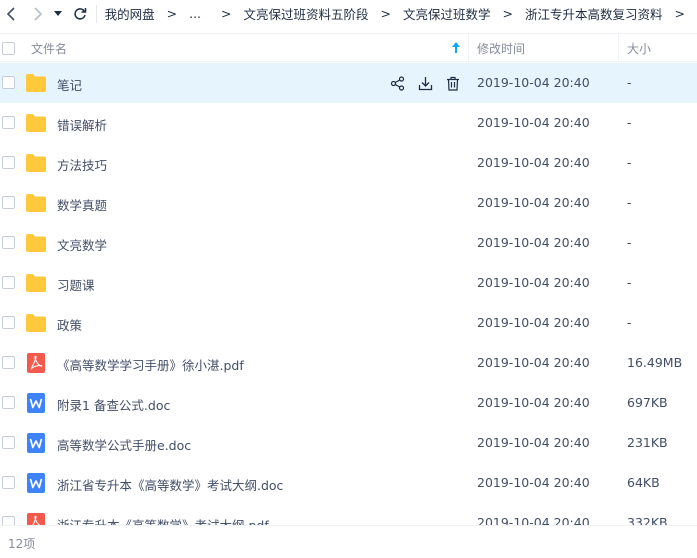 The image size is (697, 558). Describe the element at coordinates (8, 48) in the screenshot. I see `select-all-checkbox` at that location.